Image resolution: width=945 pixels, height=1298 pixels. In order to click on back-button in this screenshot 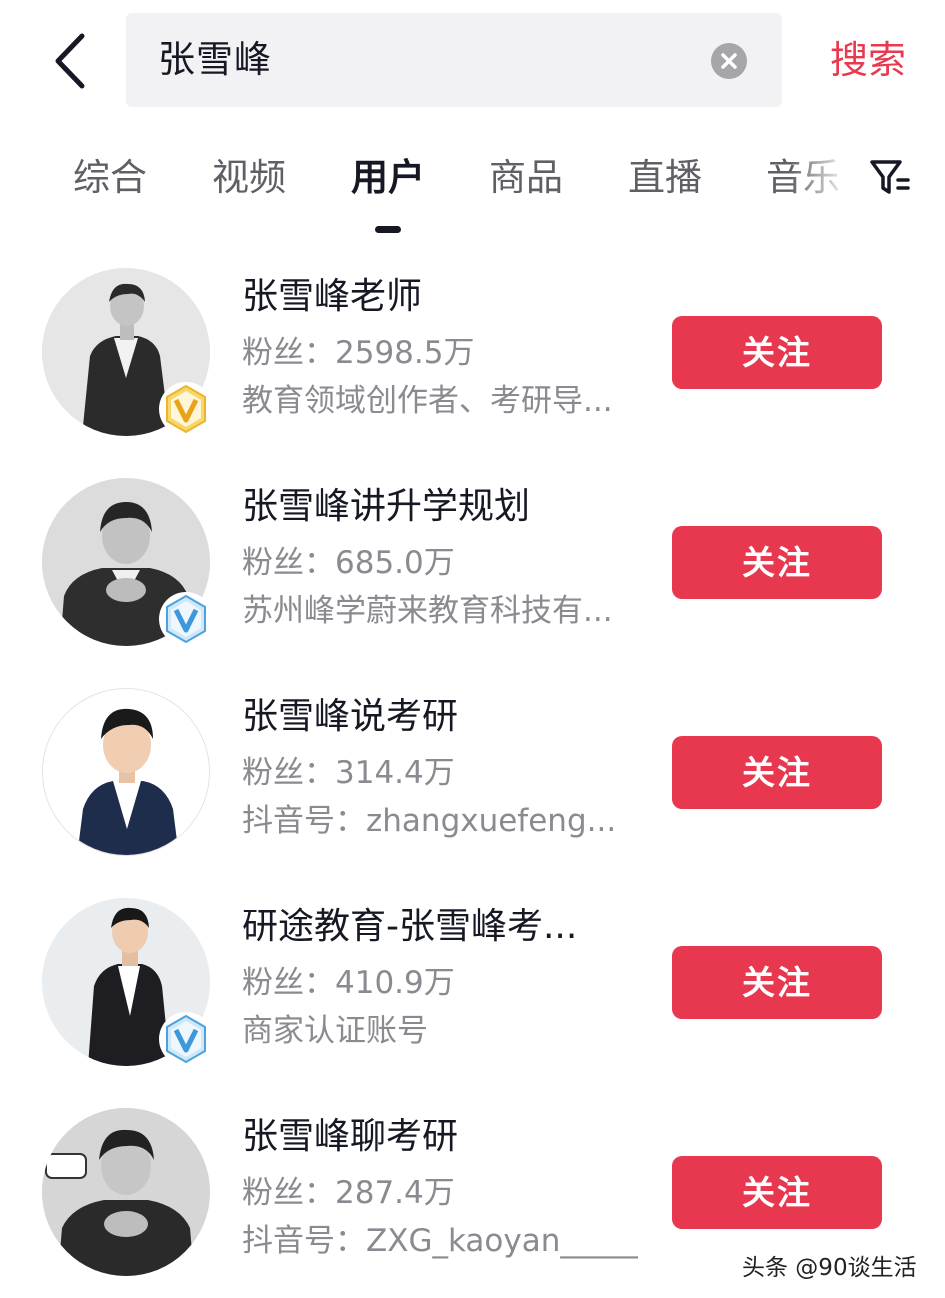, I will do `click(70, 61)`.